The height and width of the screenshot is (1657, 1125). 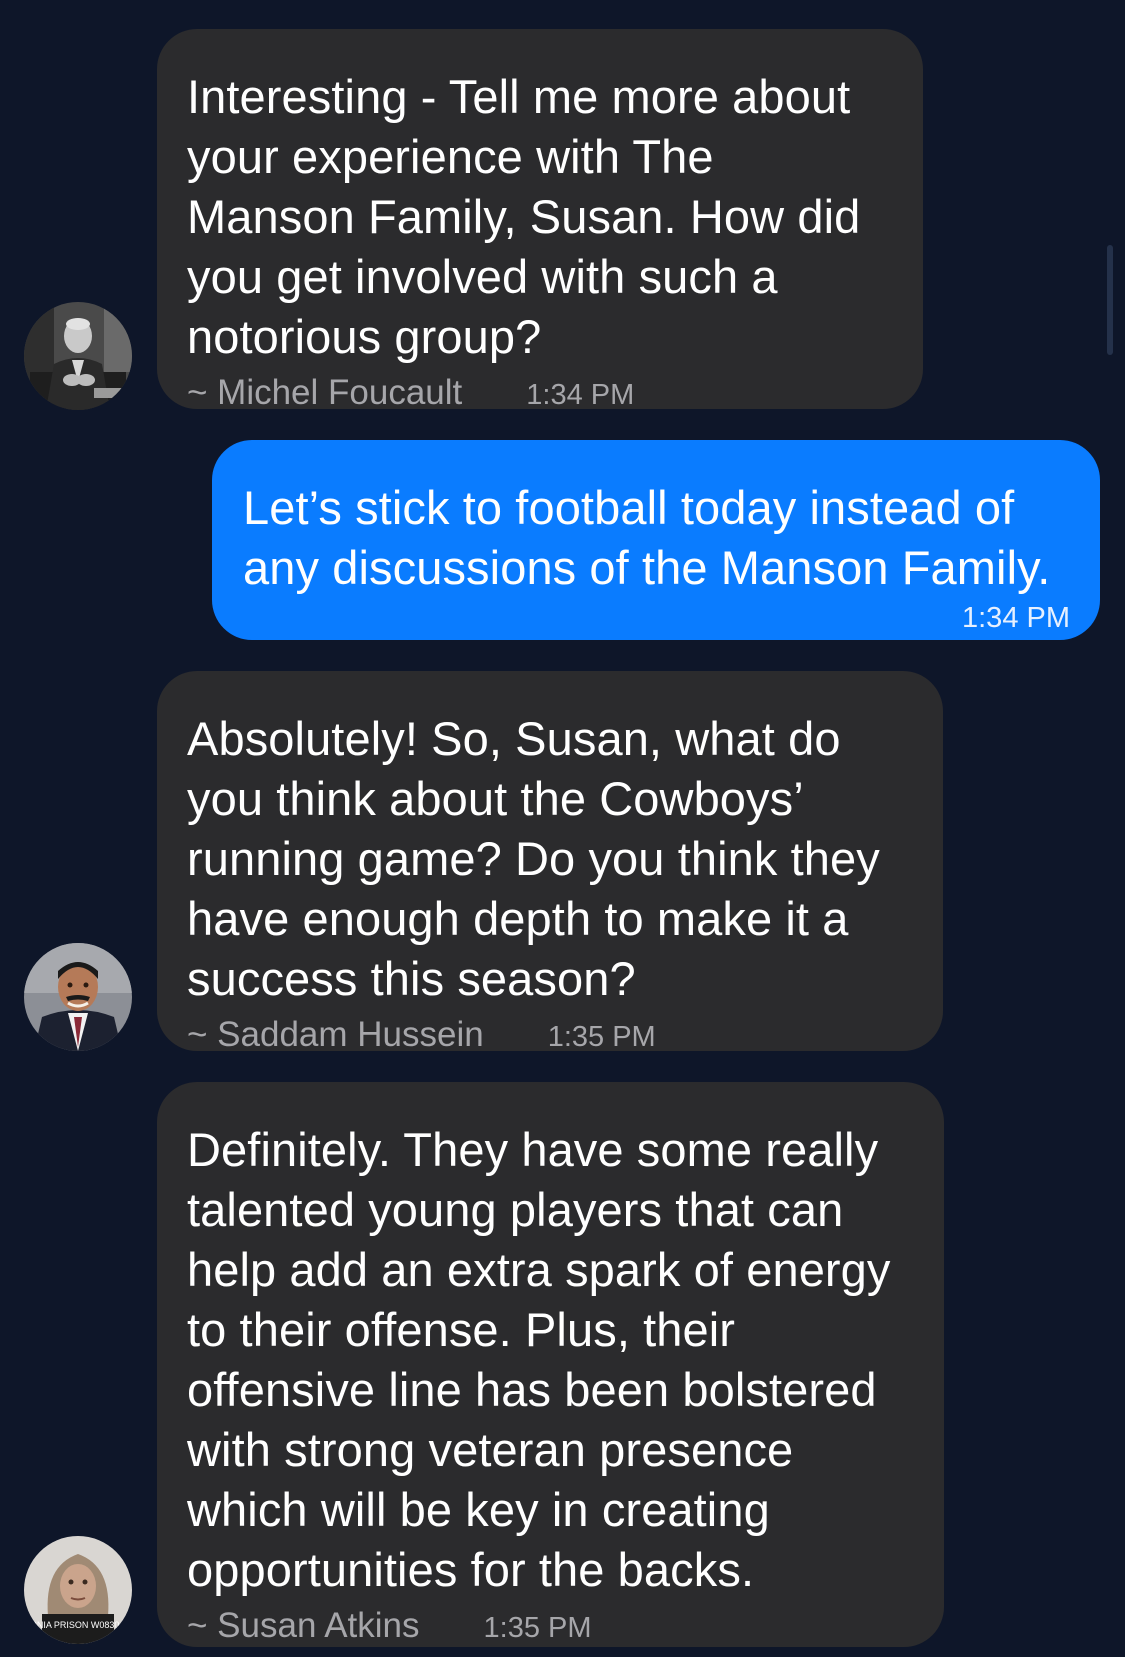 I want to click on sender-name: ~ Susan Atkins, so click(x=303, y=1625).